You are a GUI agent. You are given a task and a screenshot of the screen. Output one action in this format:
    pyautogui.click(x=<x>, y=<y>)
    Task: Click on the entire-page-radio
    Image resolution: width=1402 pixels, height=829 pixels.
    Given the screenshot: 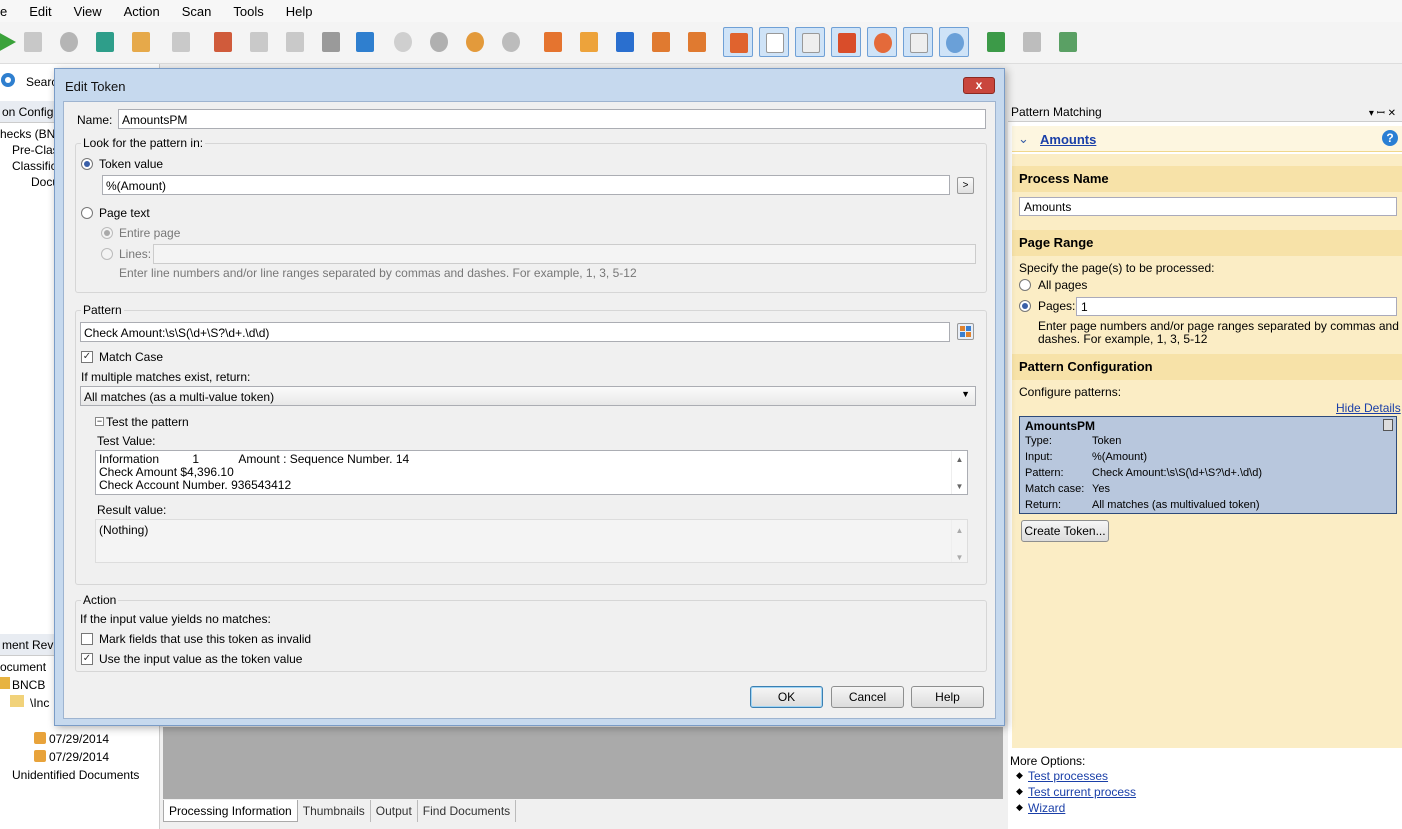 What is the action you would take?
    pyautogui.click(x=107, y=233)
    